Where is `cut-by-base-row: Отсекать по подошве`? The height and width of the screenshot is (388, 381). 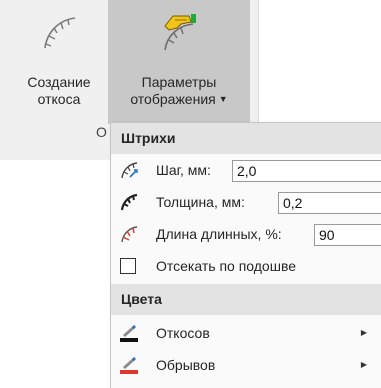 cut-by-base-row: Отсекать по подошве is located at coordinates (246, 266).